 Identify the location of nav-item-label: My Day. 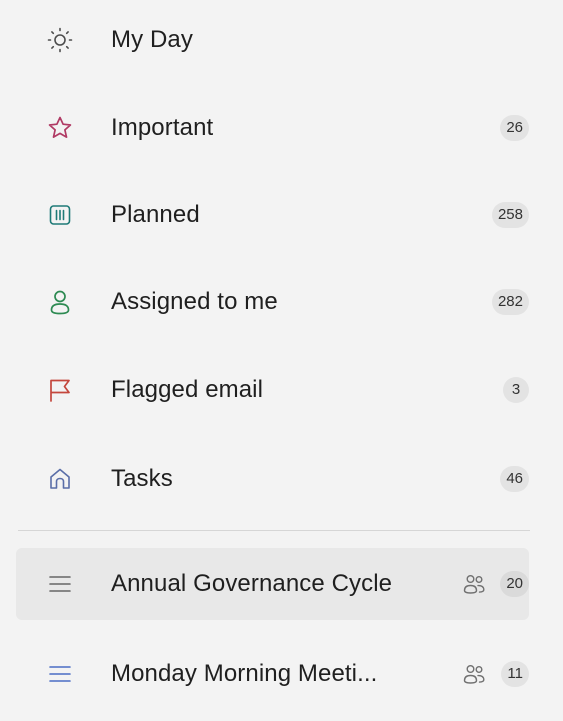
(152, 39).